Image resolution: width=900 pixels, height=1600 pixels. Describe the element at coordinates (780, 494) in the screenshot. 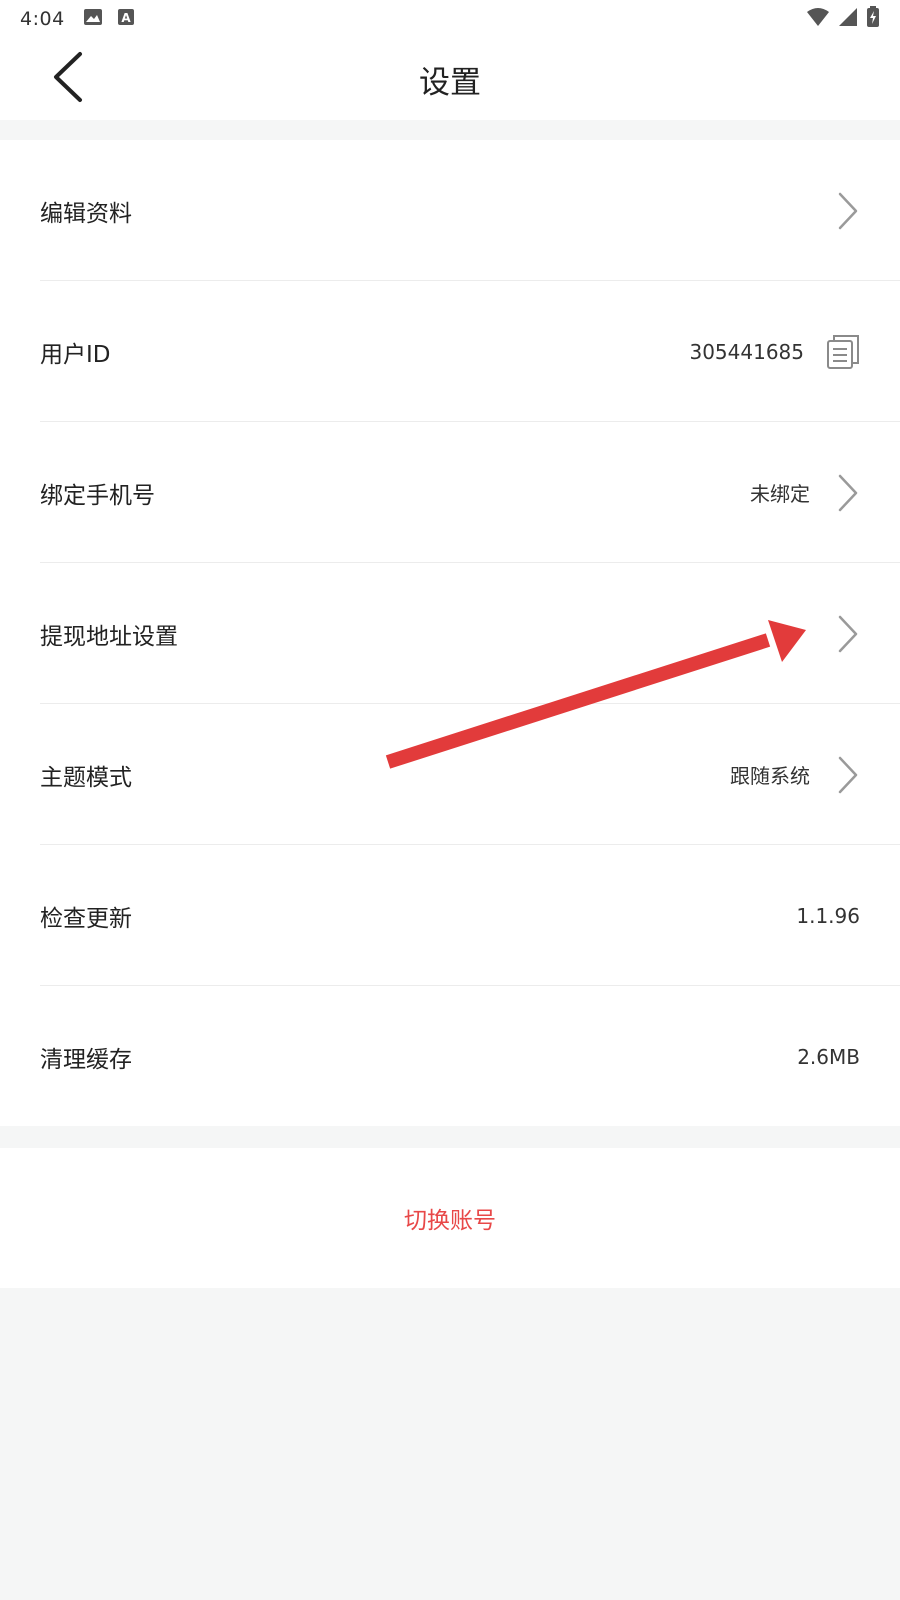

I see `bind-phone-value: 未绑定` at that location.